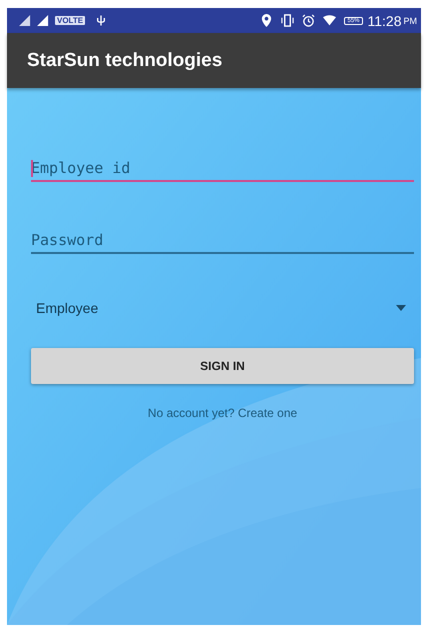 This screenshot has height=635, width=429. Describe the element at coordinates (222, 308) in the screenshot. I see `role-dropdown: Employee` at that location.